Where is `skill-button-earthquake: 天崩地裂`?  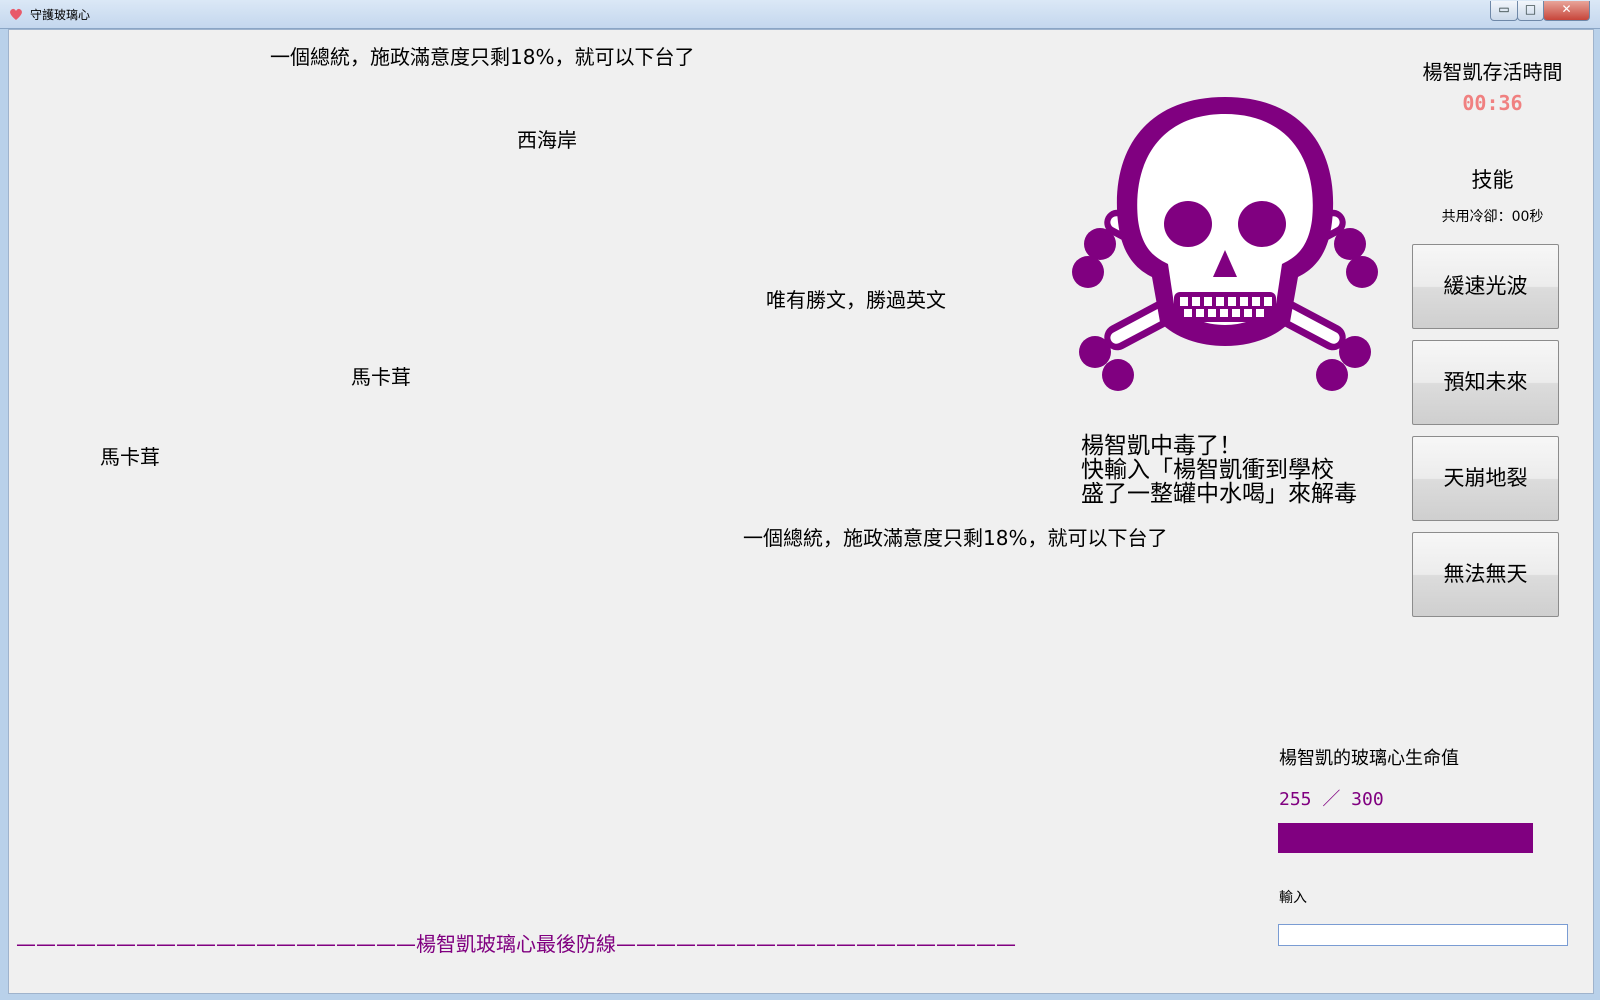 skill-button-earthquake: 天崩地裂 is located at coordinates (1485, 478).